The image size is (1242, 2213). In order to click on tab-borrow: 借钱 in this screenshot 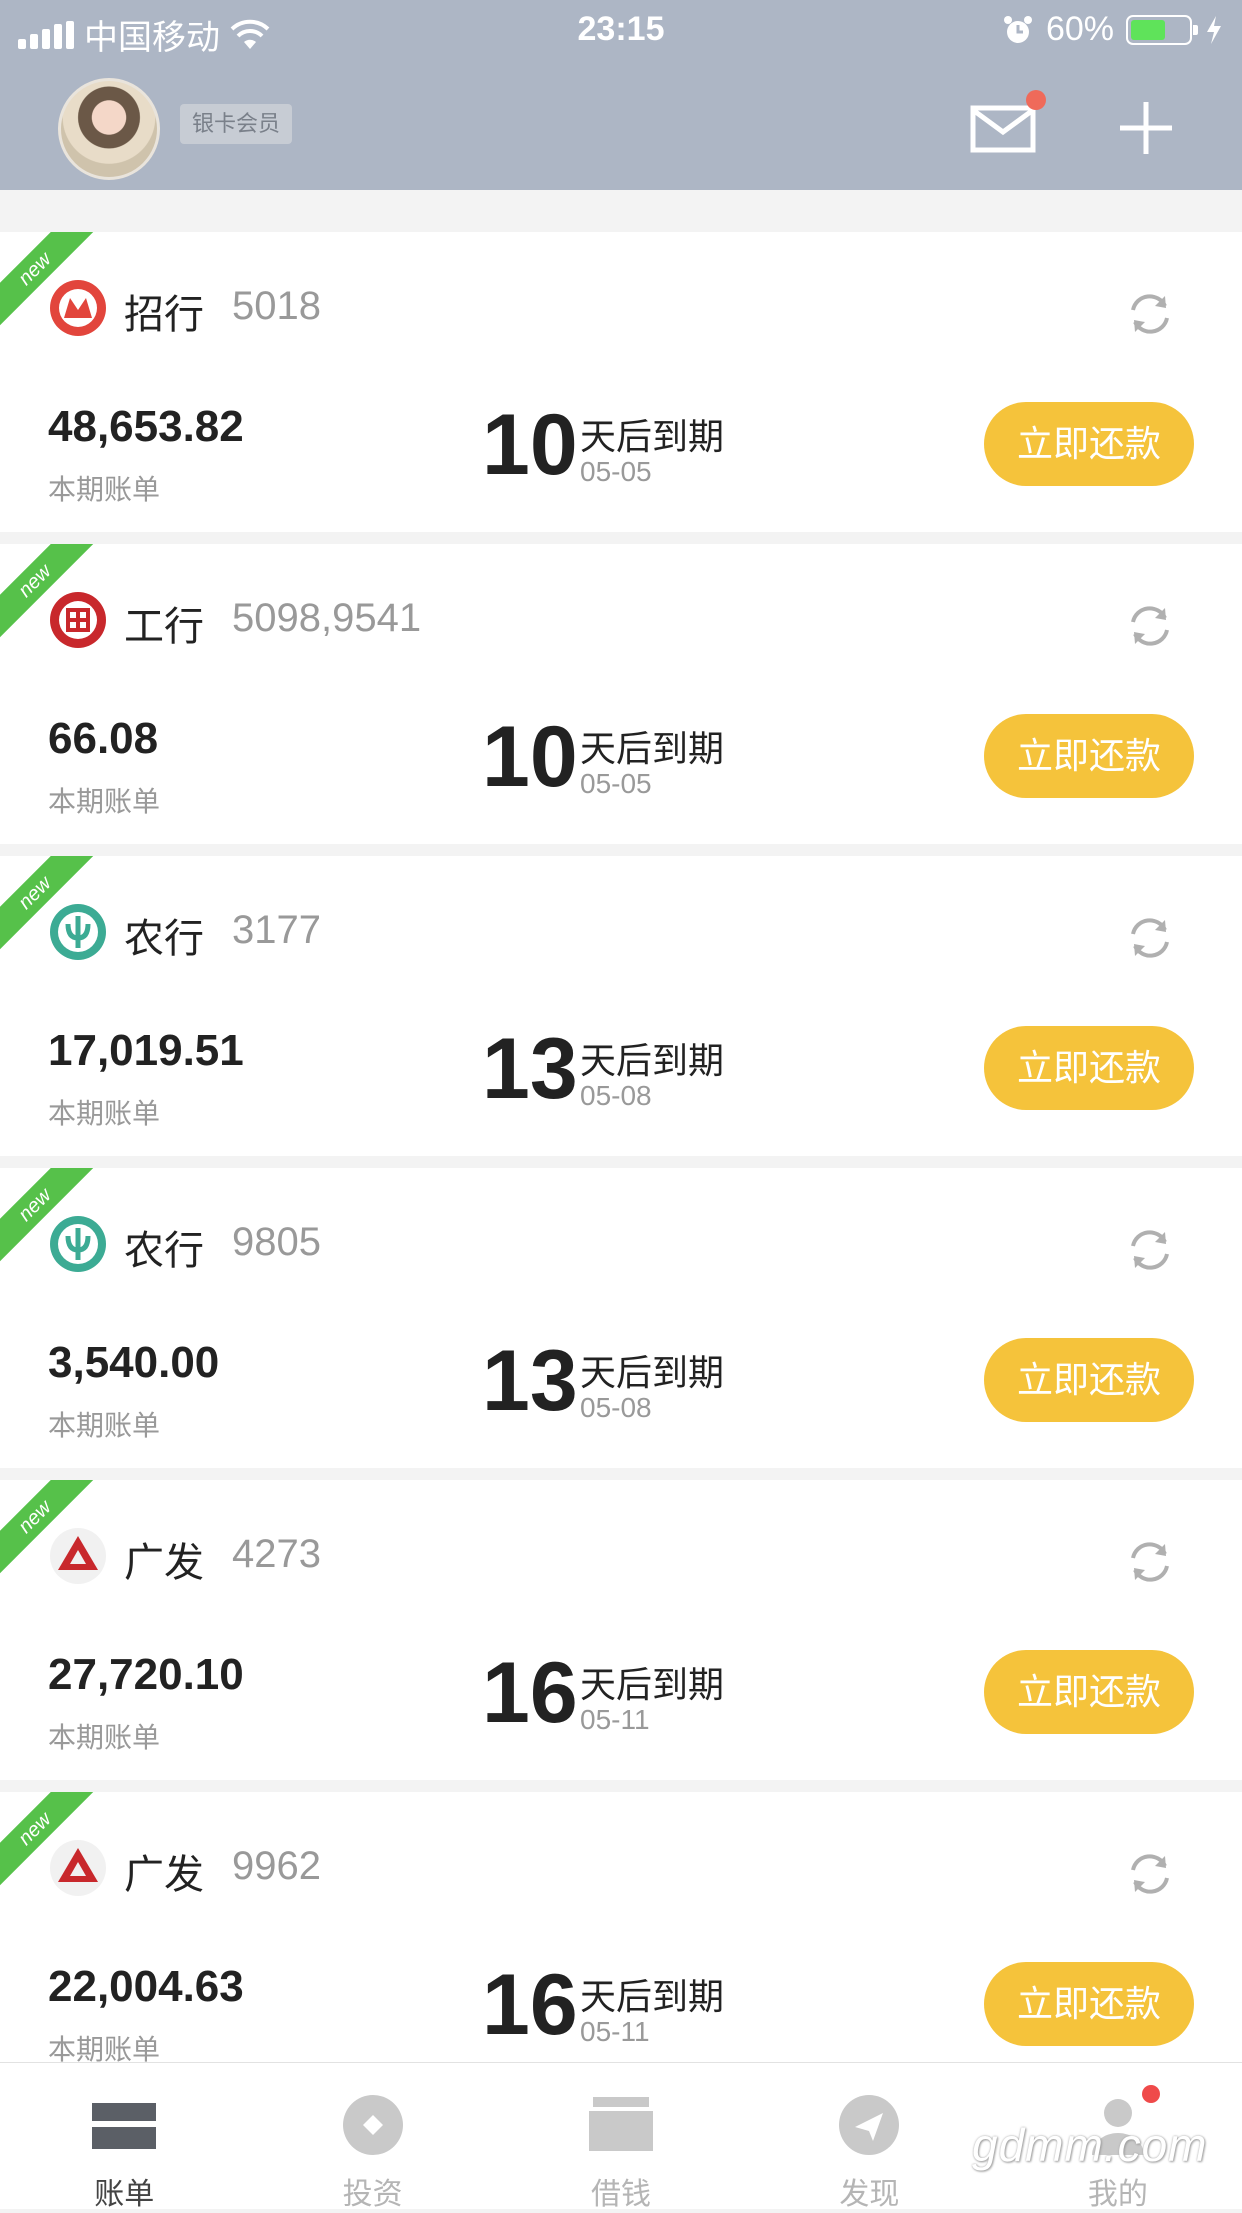, I will do `click(621, 2137)`.